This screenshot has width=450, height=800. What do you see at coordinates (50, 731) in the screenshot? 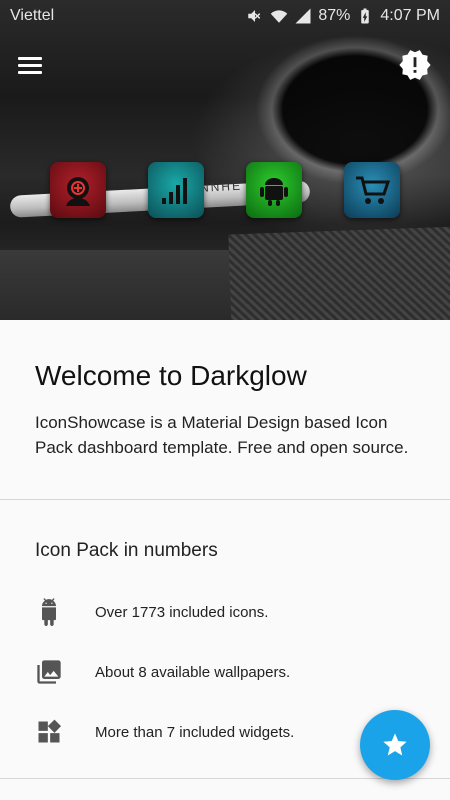
I see `widgets-icon` at bounding box center [50, 731].